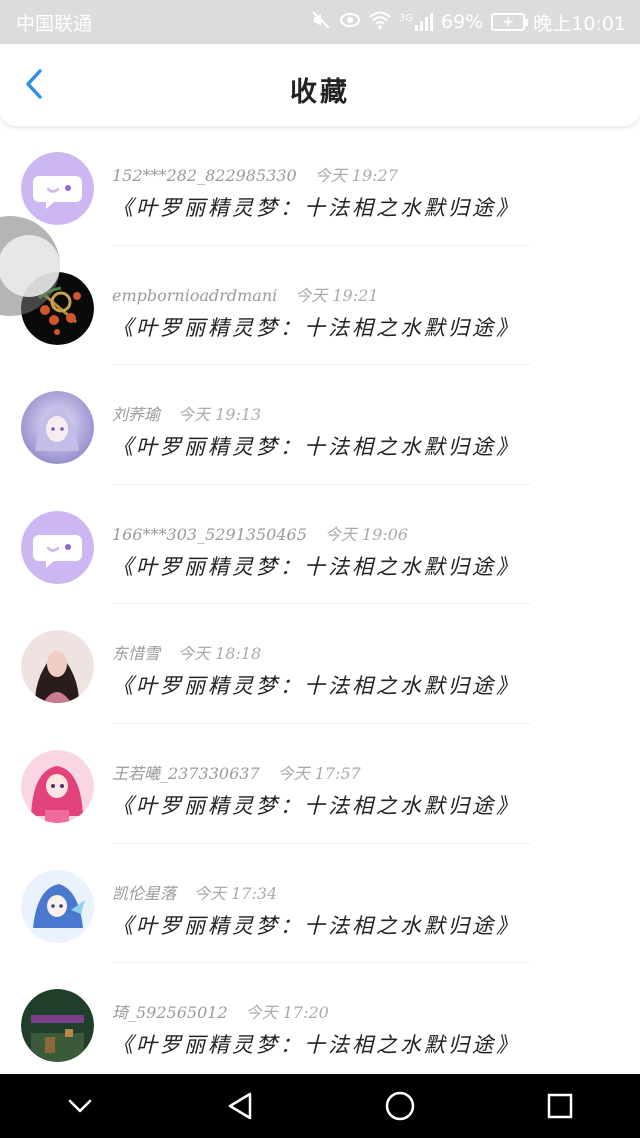  Describe the element at coordinates (209, 534) in the screenshot. I see `user-name: 166***303_5291350465` at that location.